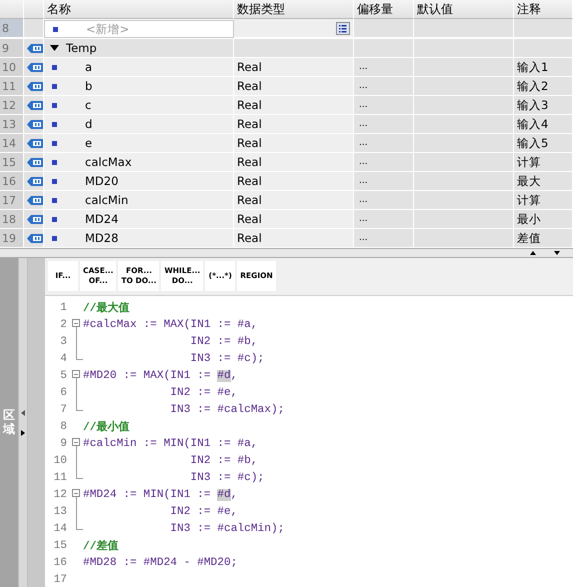 The width and height of the screenshot is (573, 587). What do you see at coordinates (60, 562) in the screenshot?
I see `line-number: 16` at bounding box center [60, 562].